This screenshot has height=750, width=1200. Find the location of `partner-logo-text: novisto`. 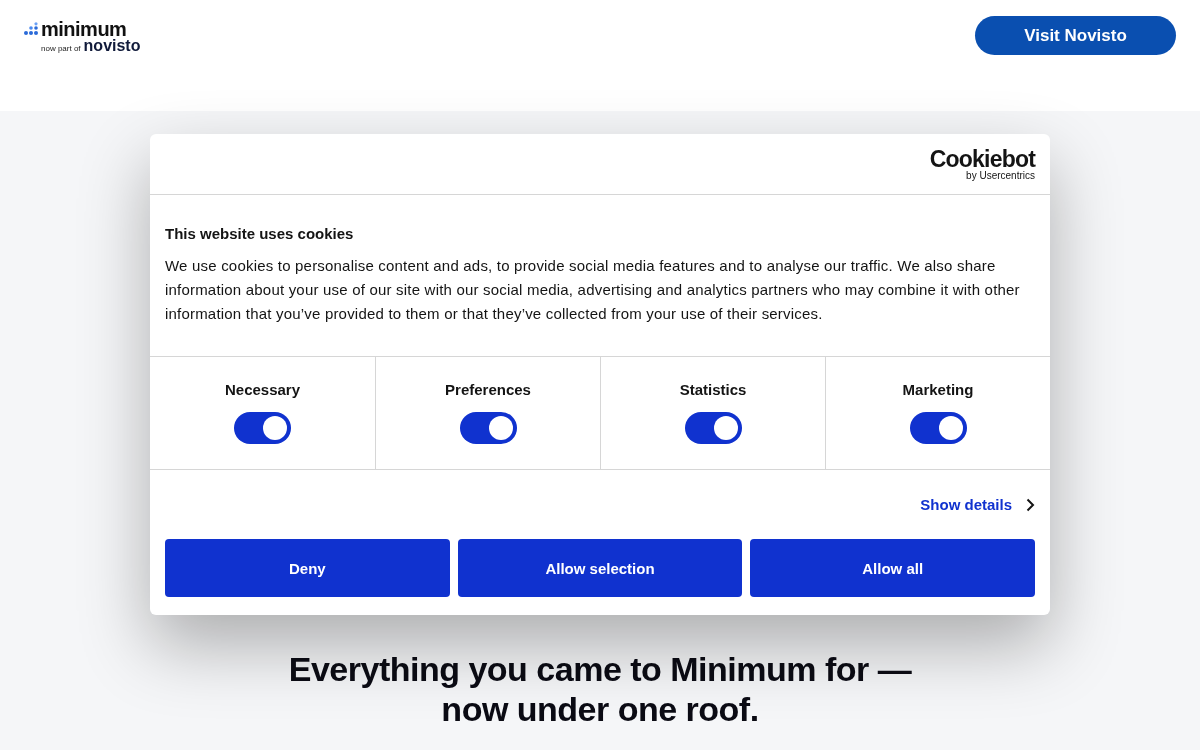

partner-logo-text: novisto is located at coordinates (112, 46).